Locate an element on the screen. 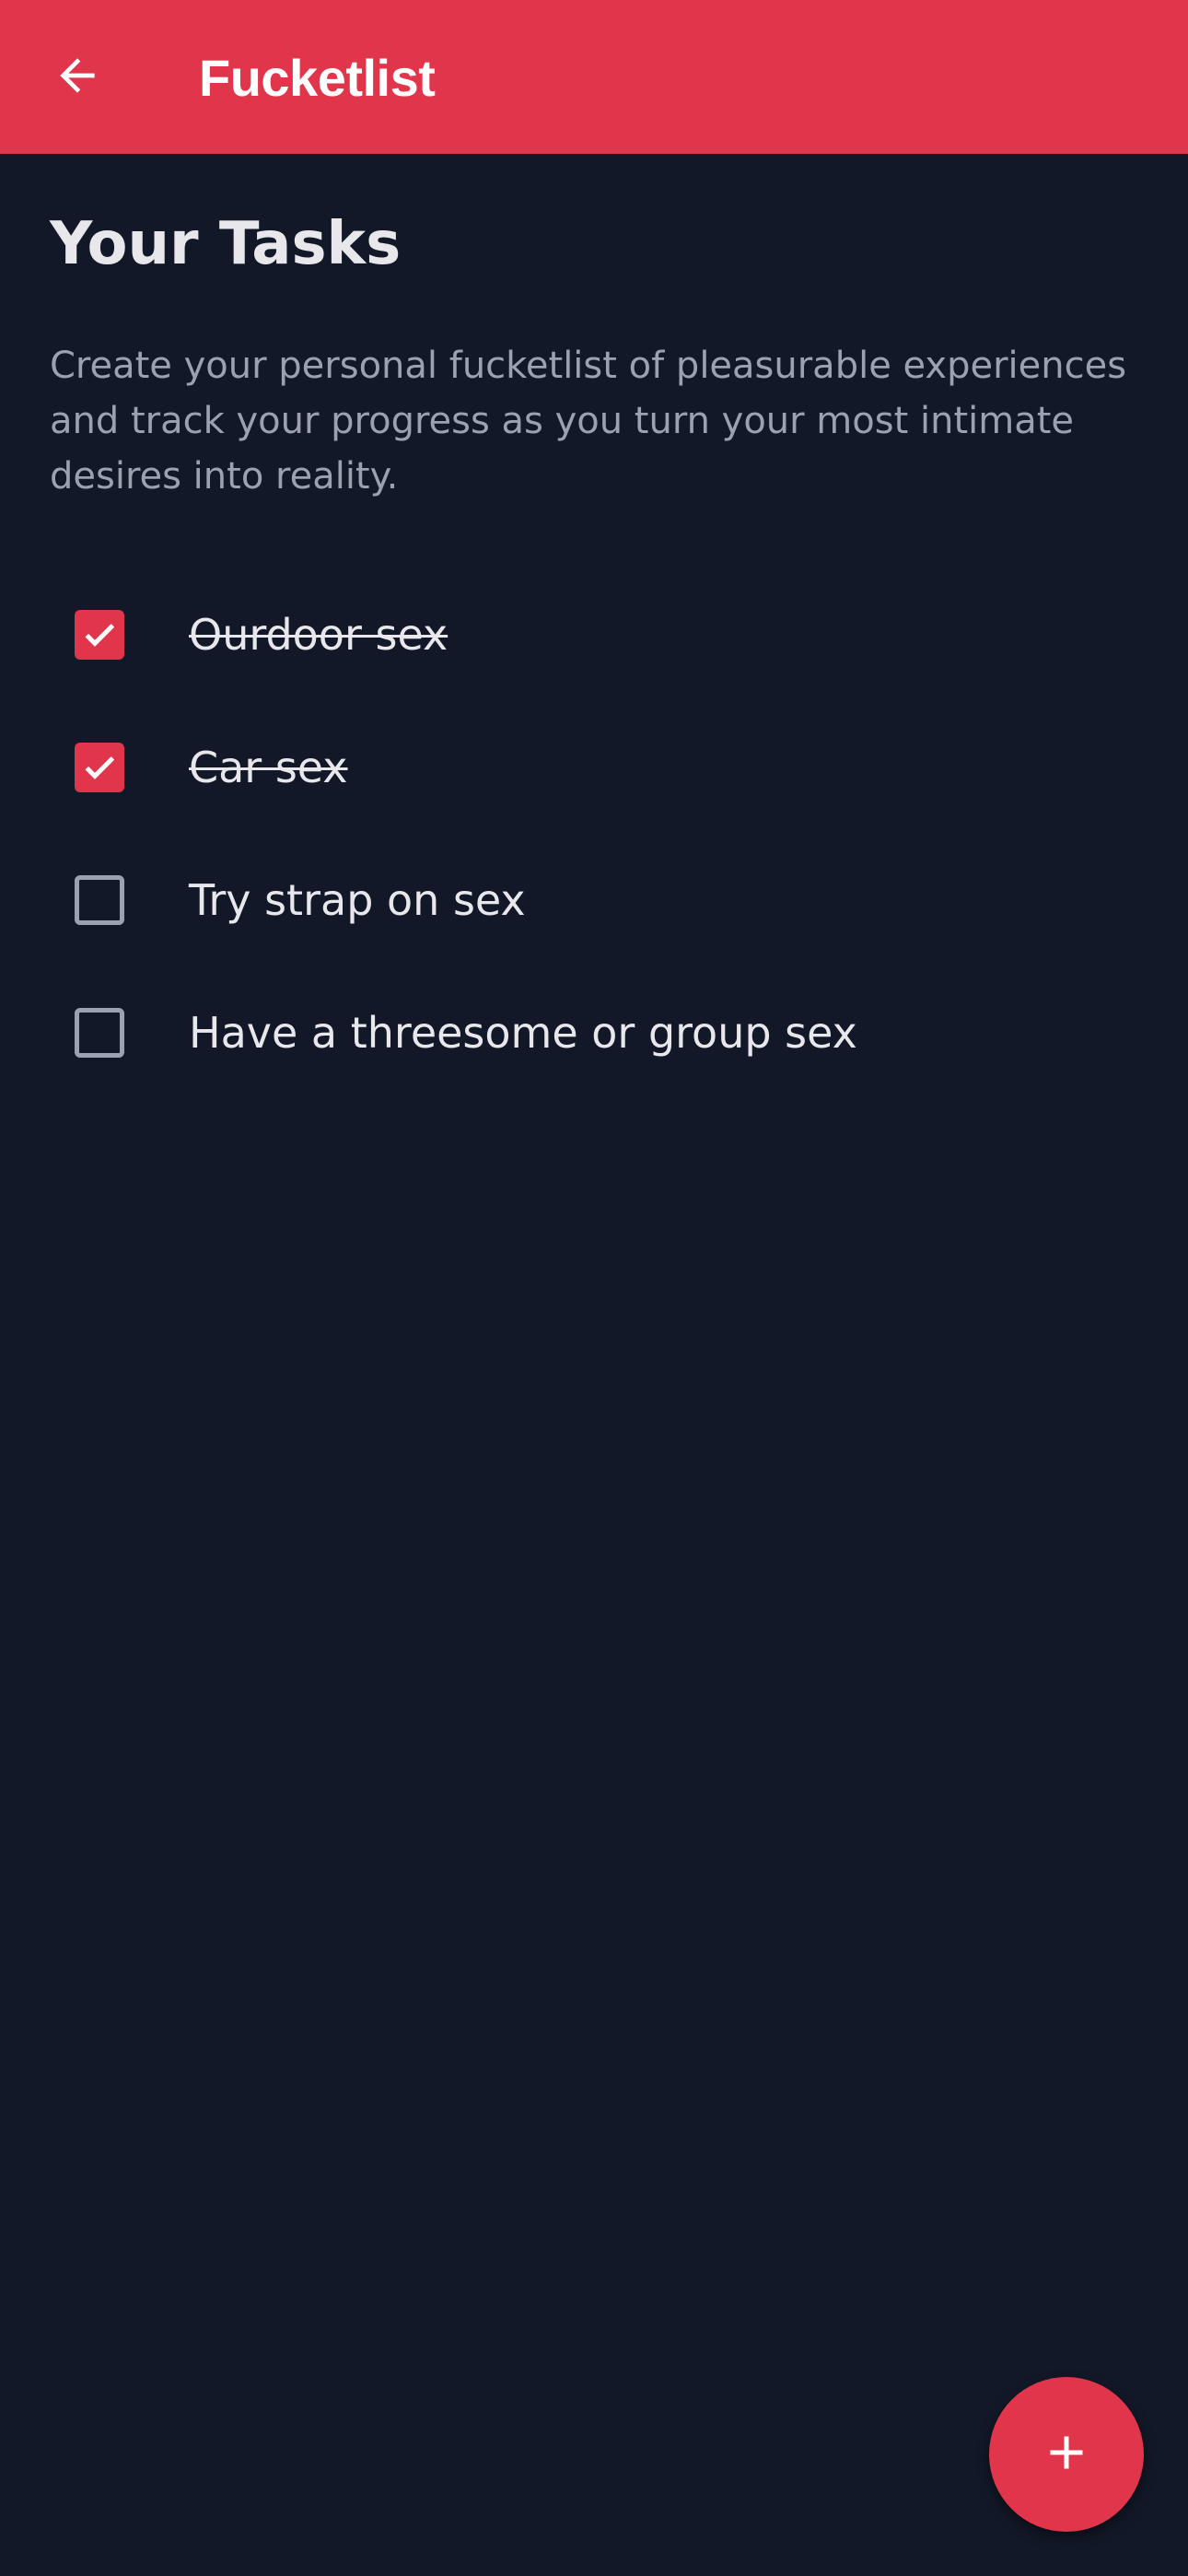 The image size is (1188, 2576). task-label: Have a threesome or group sex is located at coordinates (523, 1033).